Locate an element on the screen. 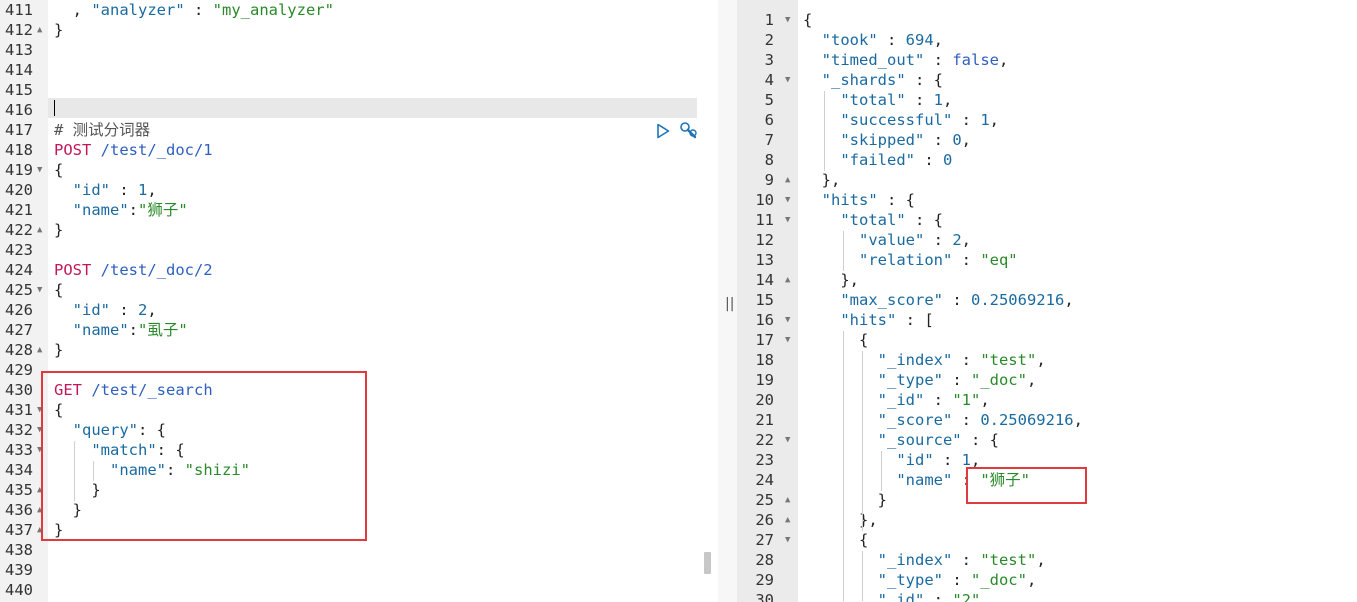  code-line: 428 ▲} is located at coordinates (359, 350).